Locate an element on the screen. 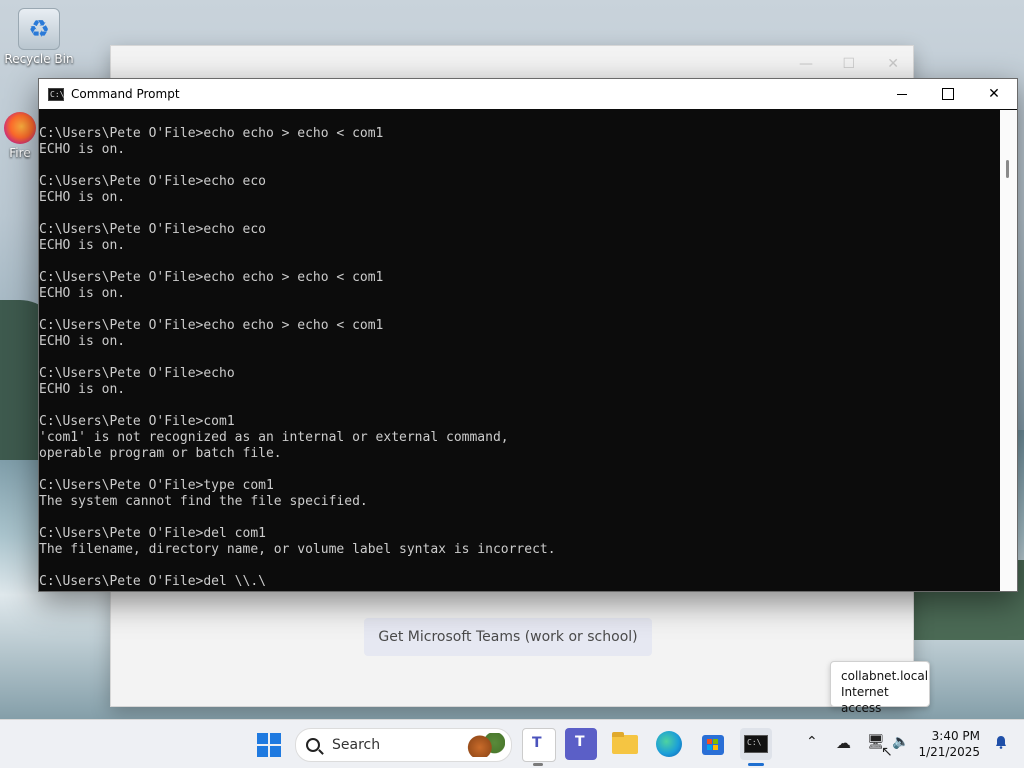 The height and width of the screenshot is (768, 1024). close-icon: ✕ is located at coordinates (994, 94).